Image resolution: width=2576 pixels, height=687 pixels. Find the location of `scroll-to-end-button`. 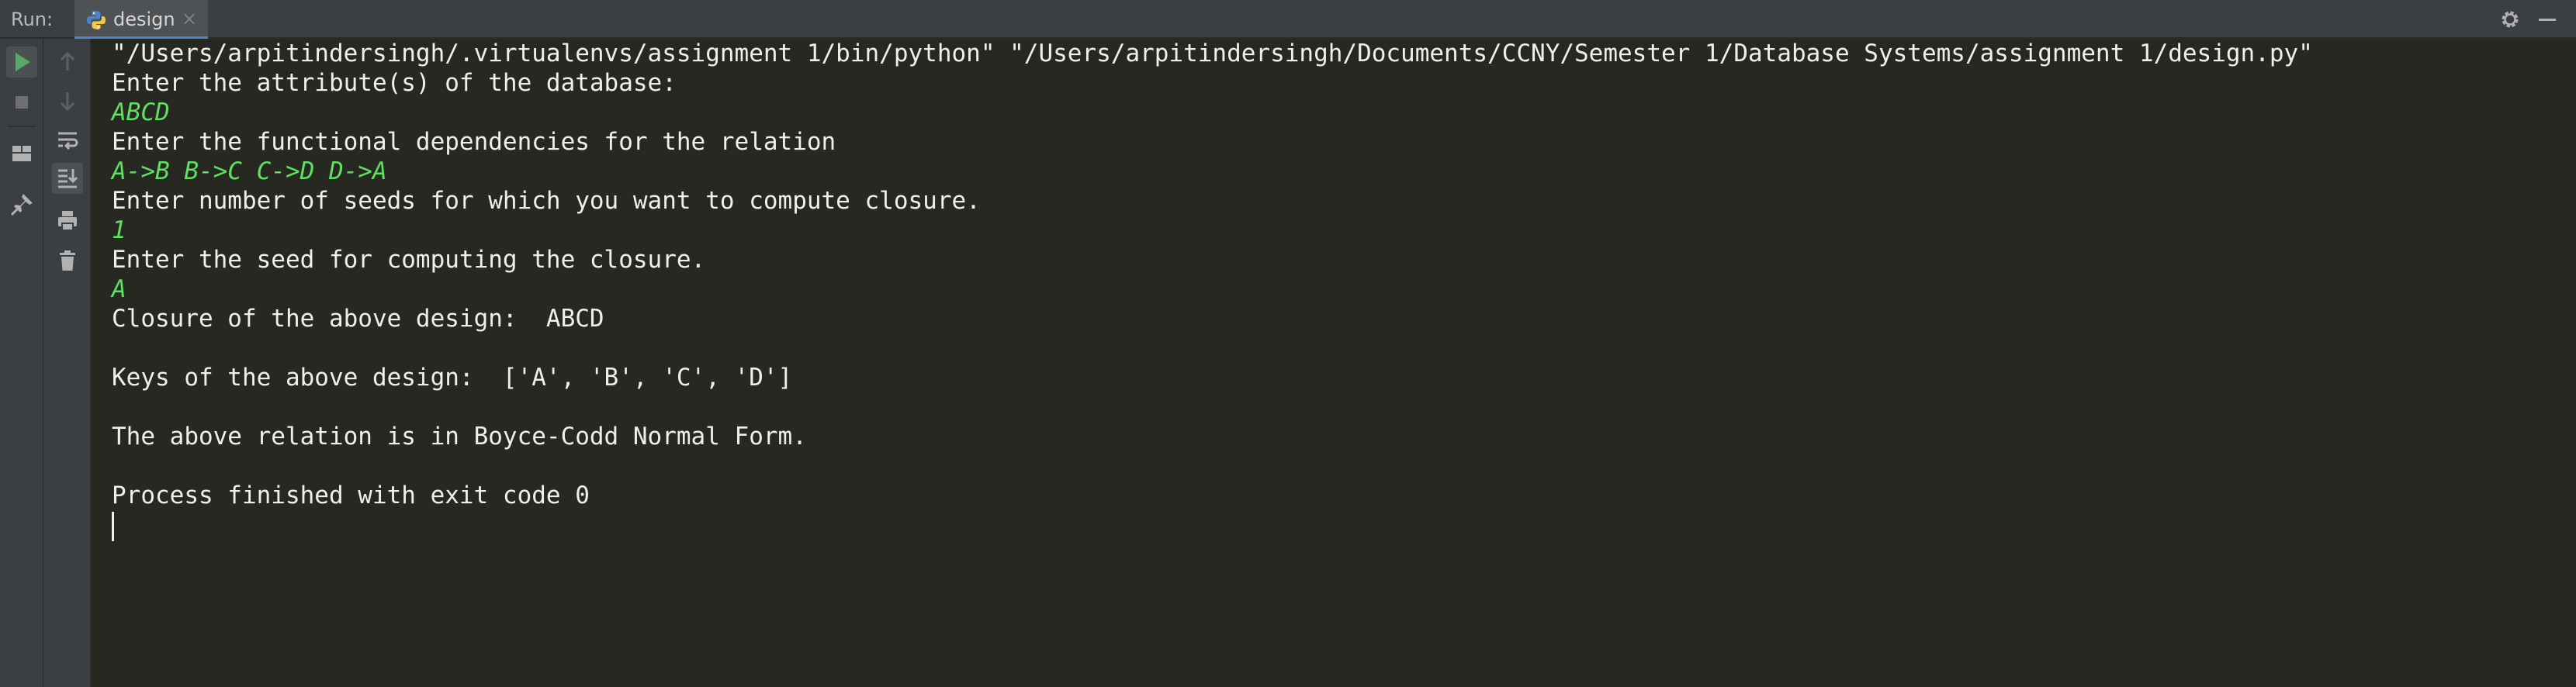

scroll-to-end-button is located at coordinates (67, 178).